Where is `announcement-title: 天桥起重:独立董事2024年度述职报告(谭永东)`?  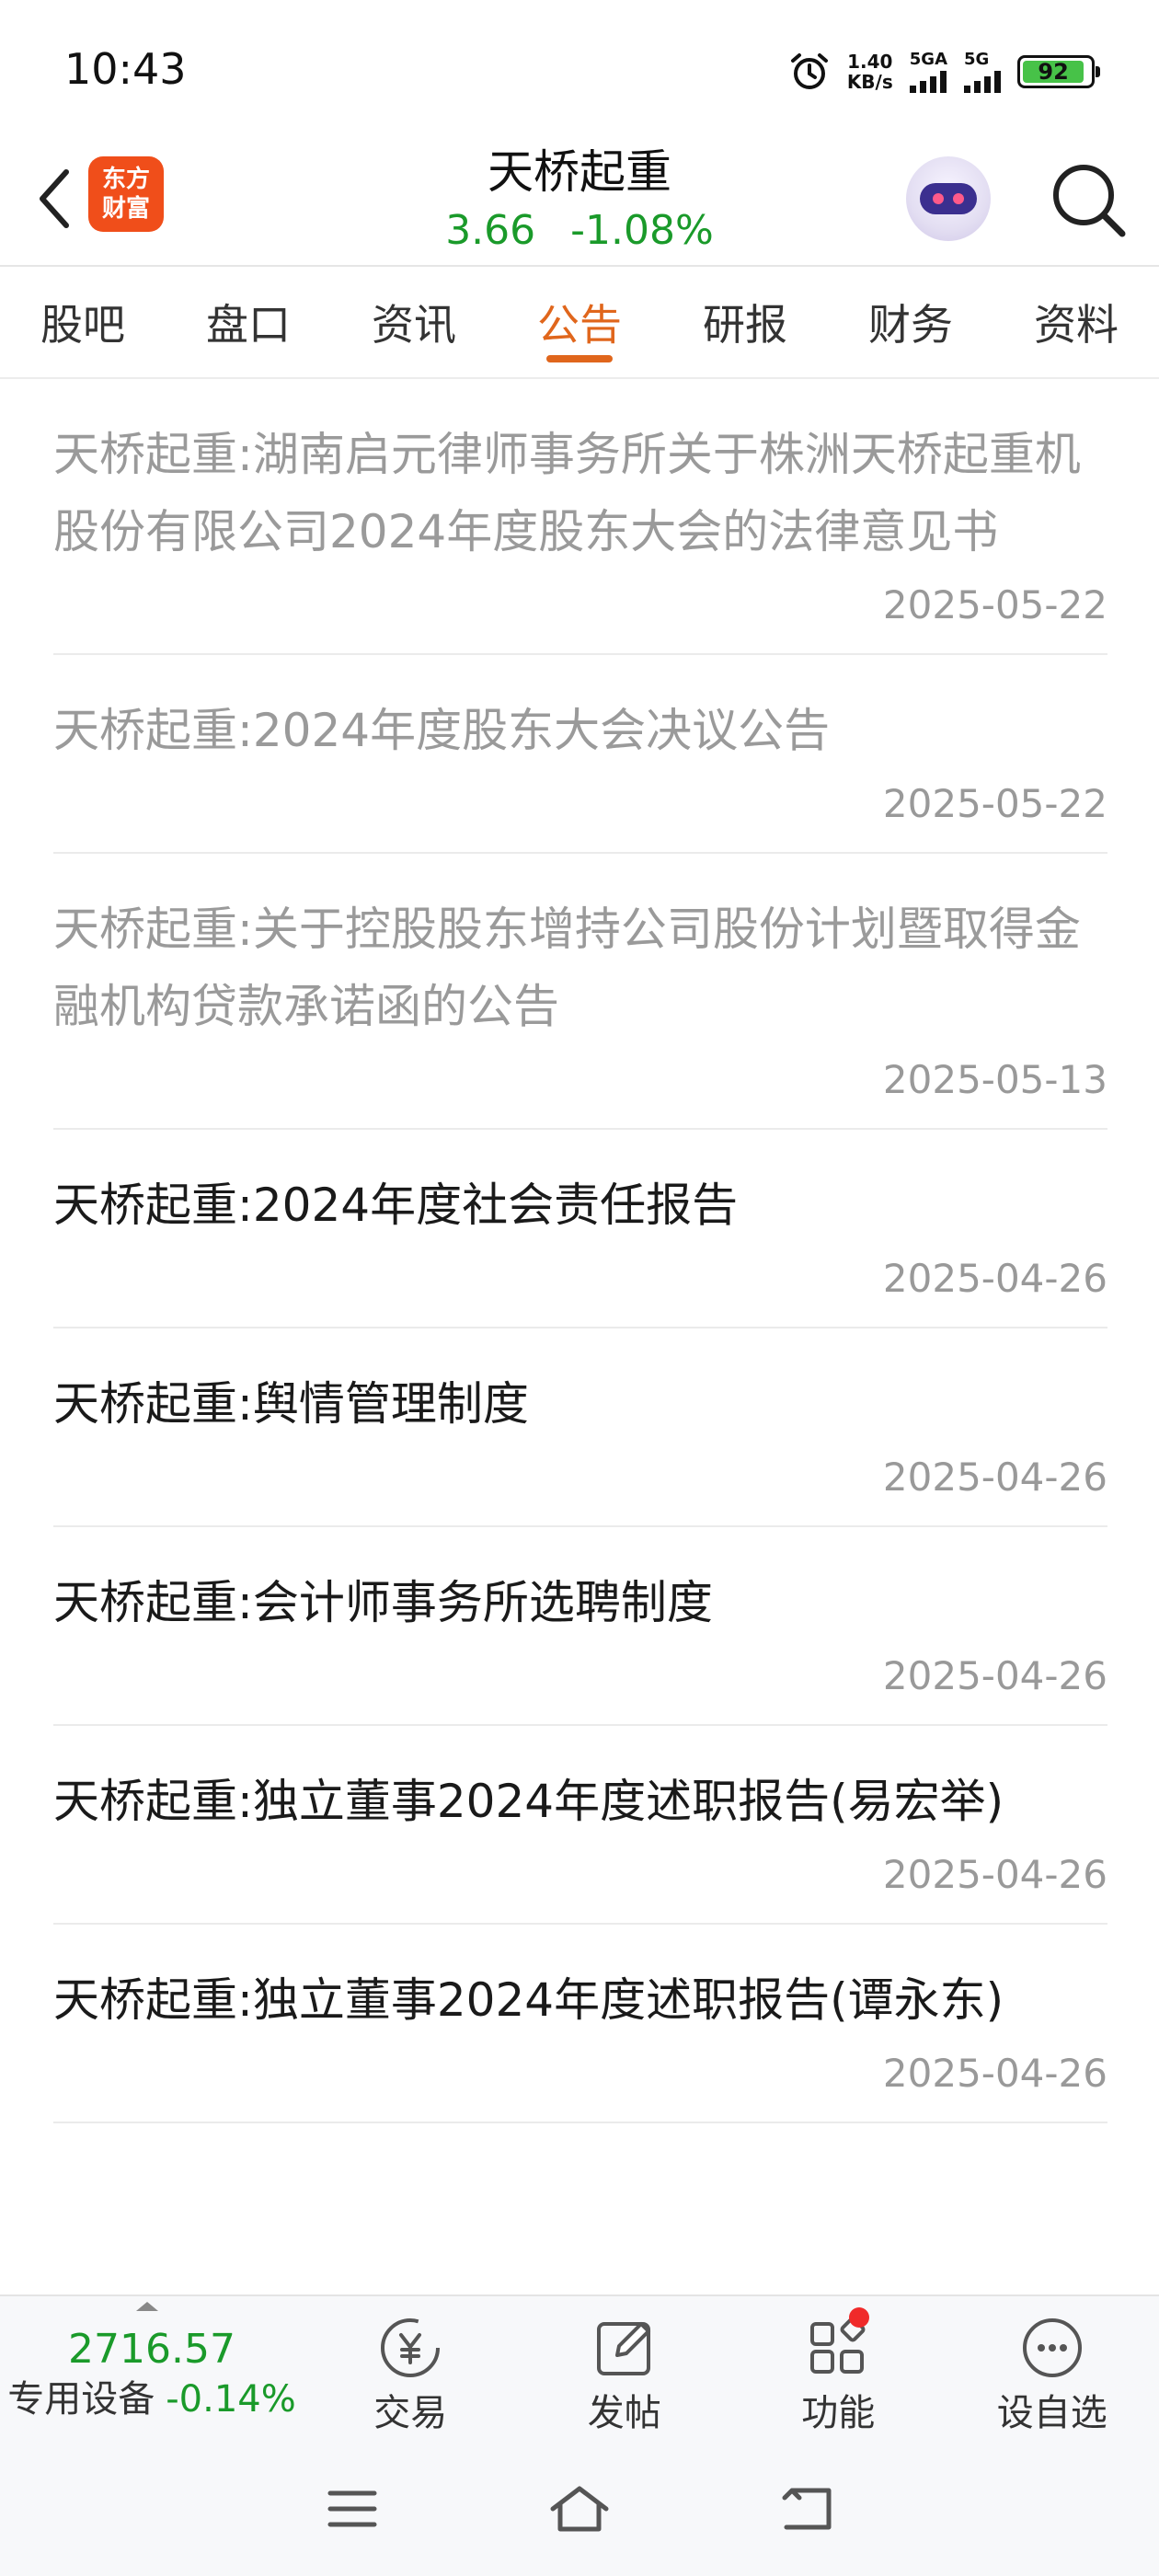
announcement-title: 天桥起重:独立董事2024年度述职报告(谭永东) is located at coordinates (528, 2000).